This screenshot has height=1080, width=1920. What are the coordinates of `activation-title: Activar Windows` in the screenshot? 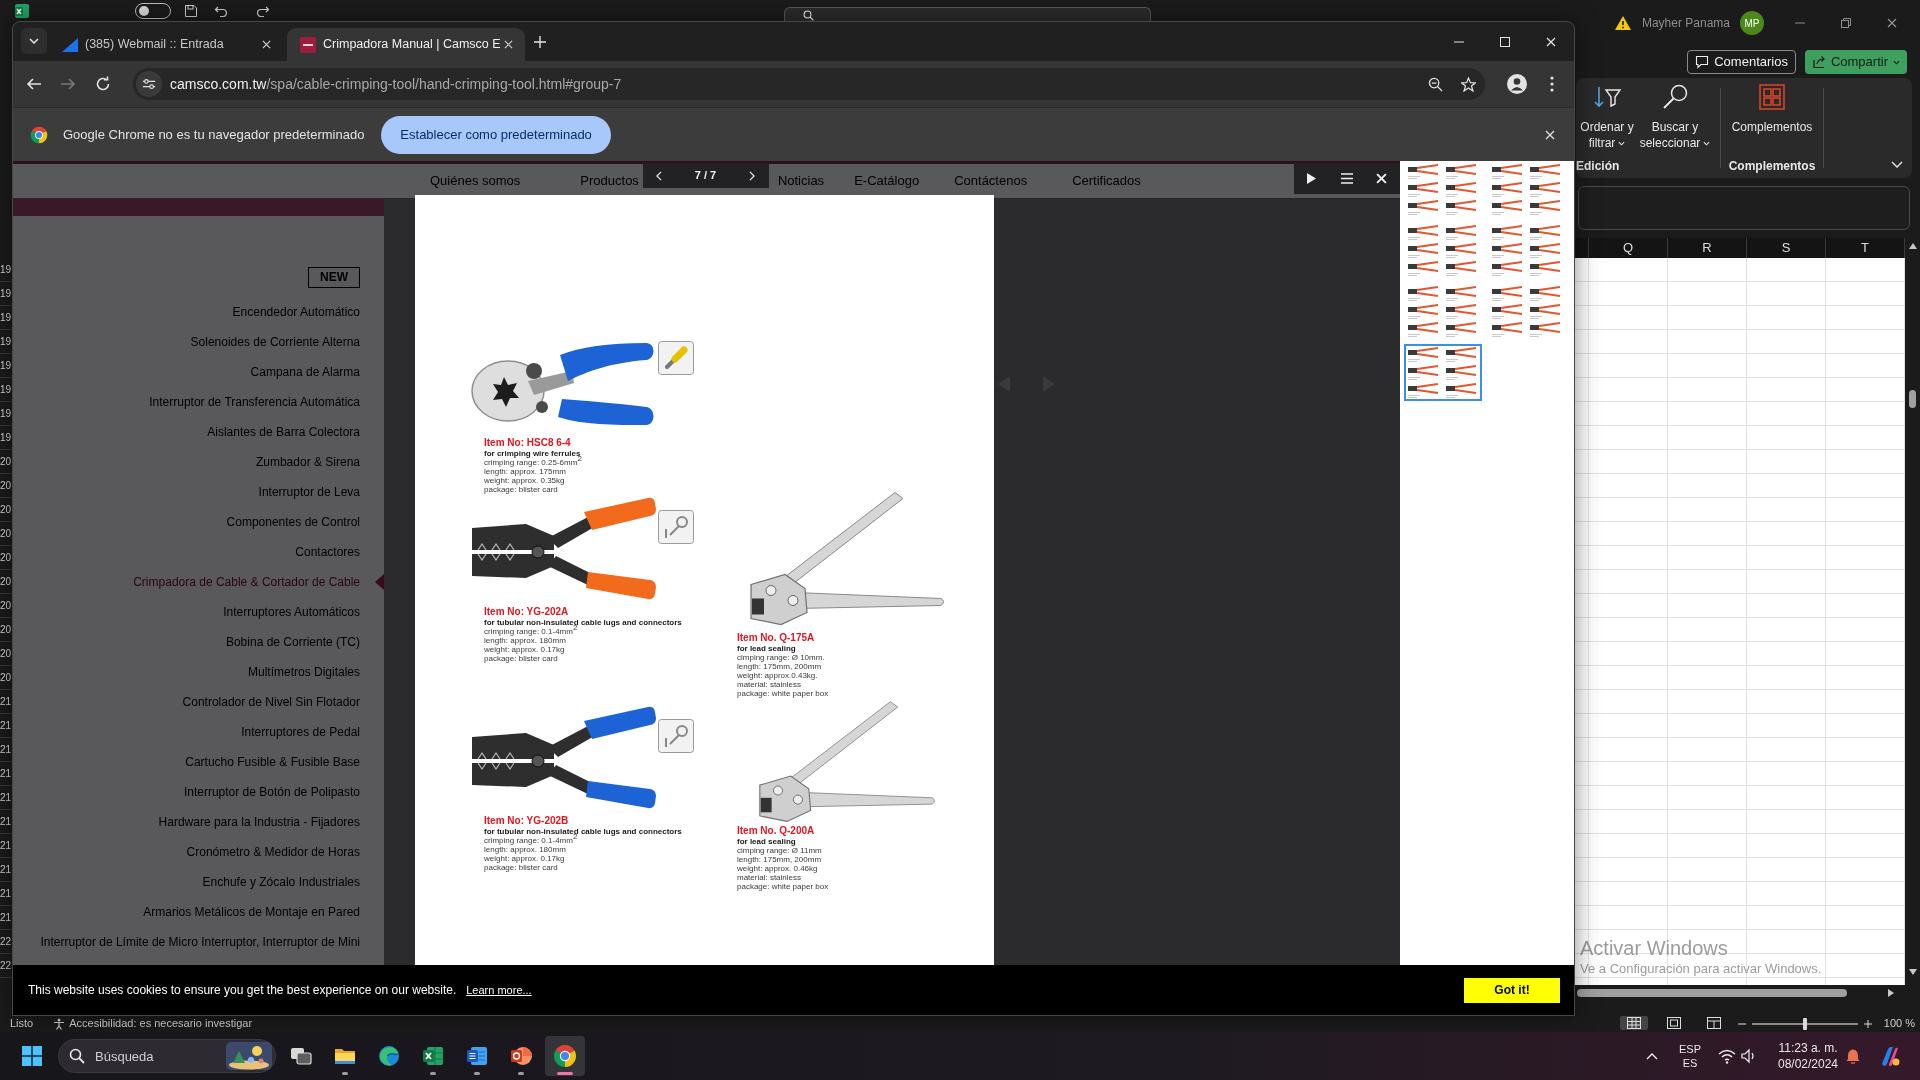 It's located at (1654, 948).